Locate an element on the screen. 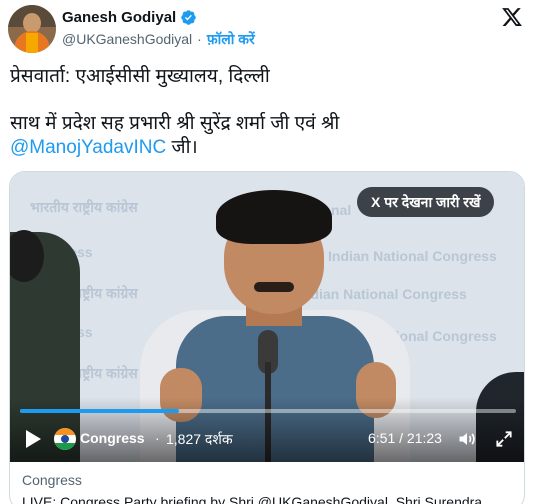  fullscreen-icon is located at coordinates (504, 439).